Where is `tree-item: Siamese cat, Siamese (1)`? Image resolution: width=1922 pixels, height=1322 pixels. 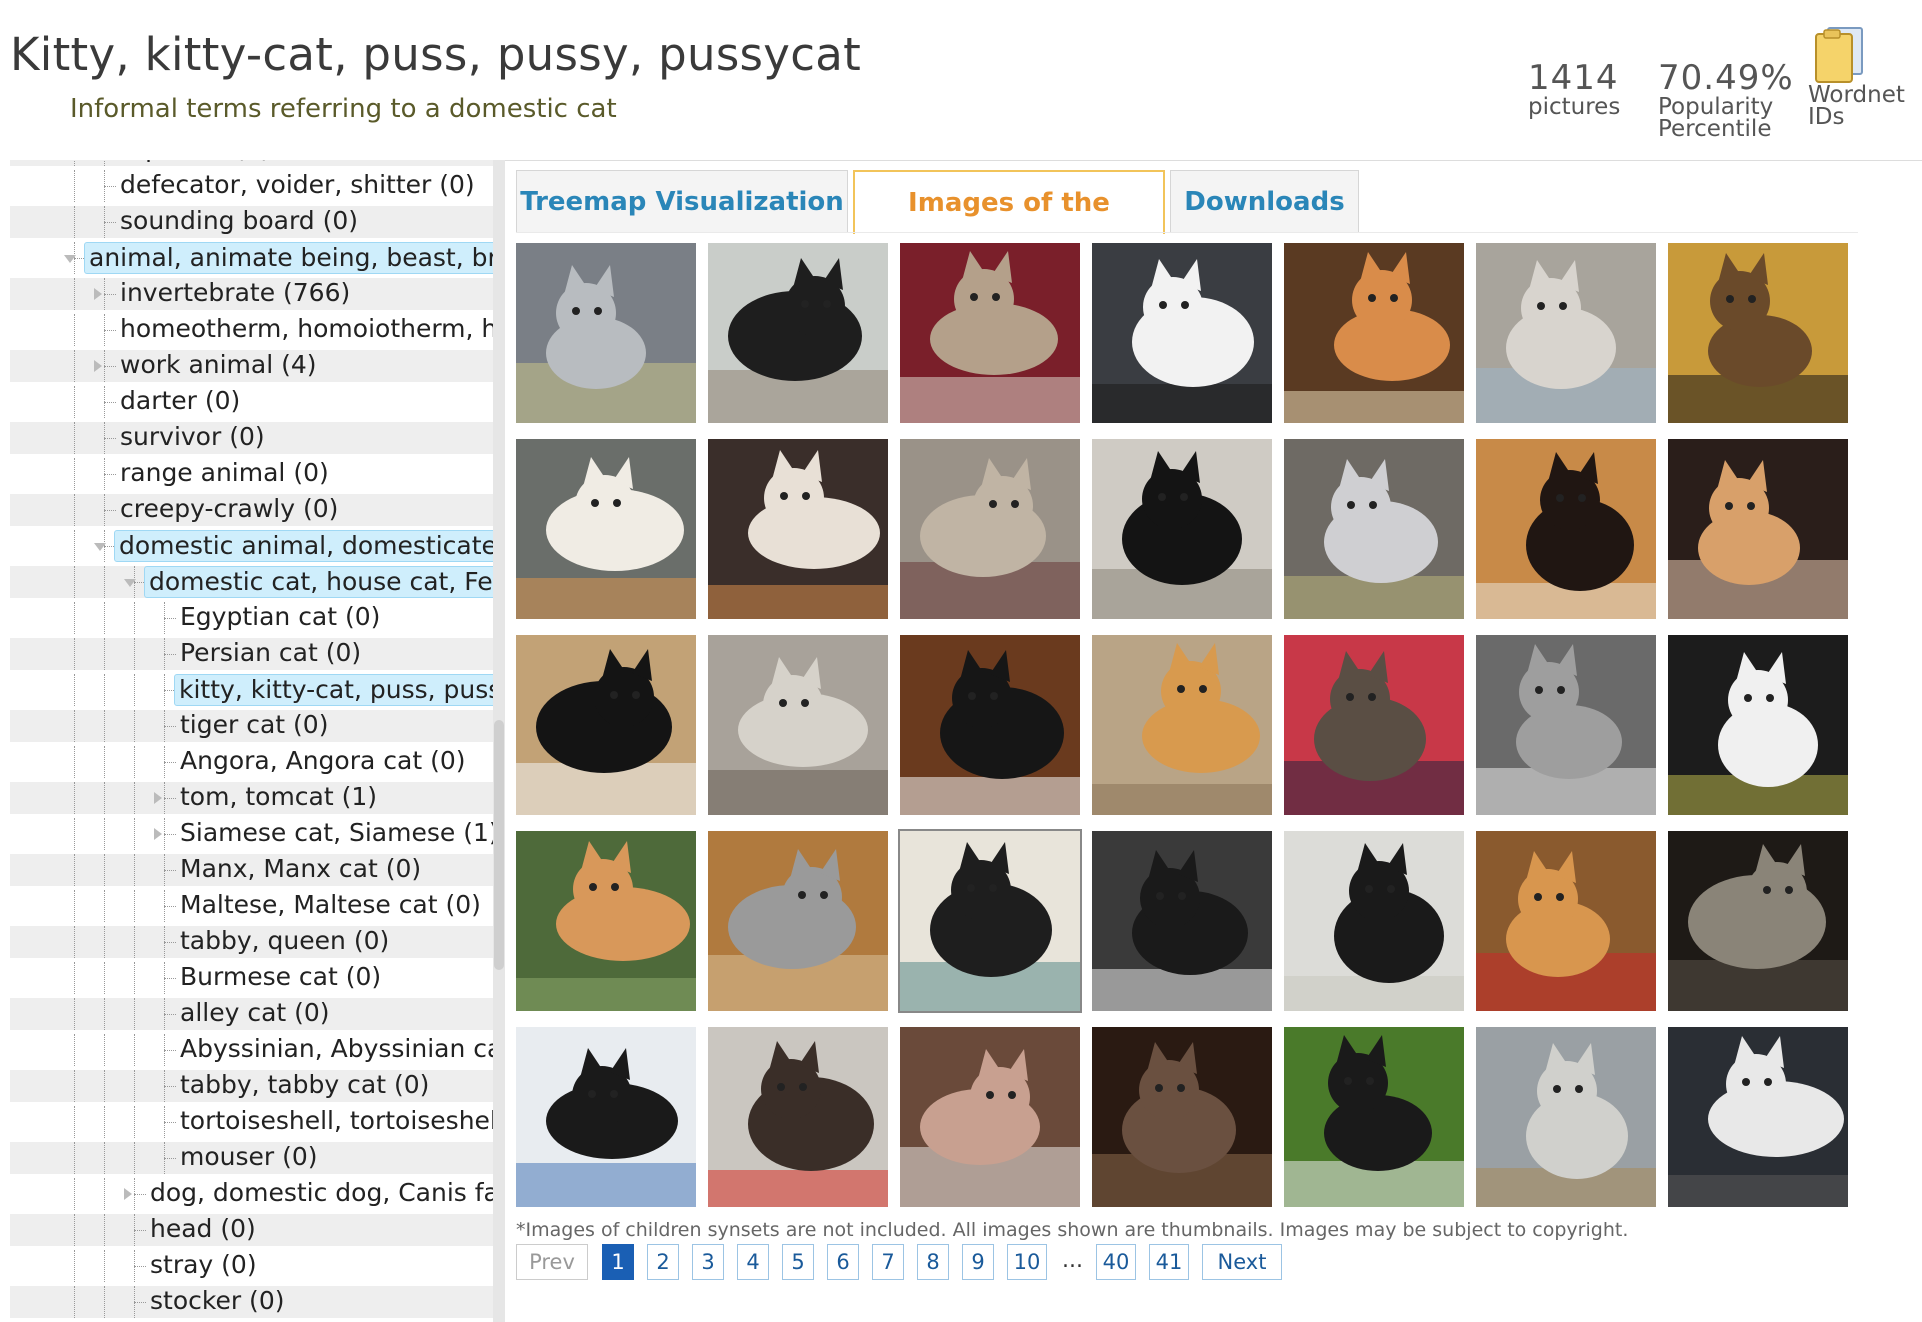
tree-item: Siamese cat, Siamese (1) is located at coordinates (252, 834).